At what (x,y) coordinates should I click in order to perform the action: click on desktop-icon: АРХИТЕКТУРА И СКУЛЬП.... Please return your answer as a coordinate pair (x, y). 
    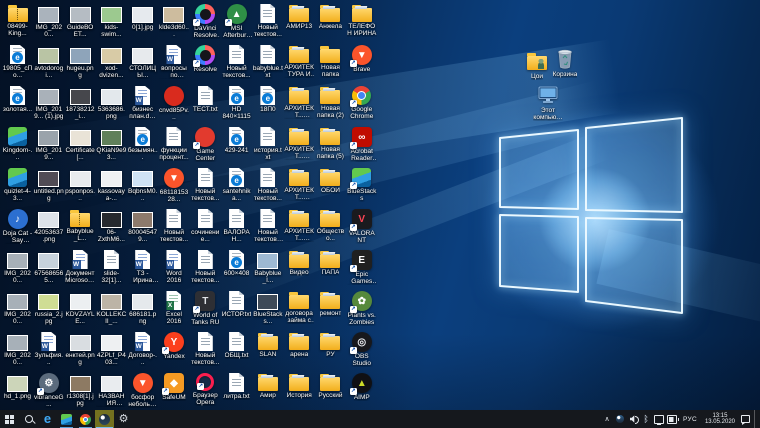
    Looking at the image, I should click on (299, 63).